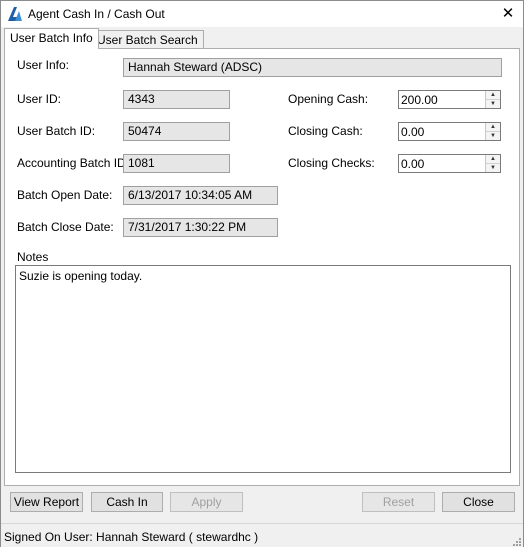  What do you see at coordinates (56, 131) in the screenshot?
I see `user-batch-id-label: User Batch ID:` at bounding box center [56, 131].